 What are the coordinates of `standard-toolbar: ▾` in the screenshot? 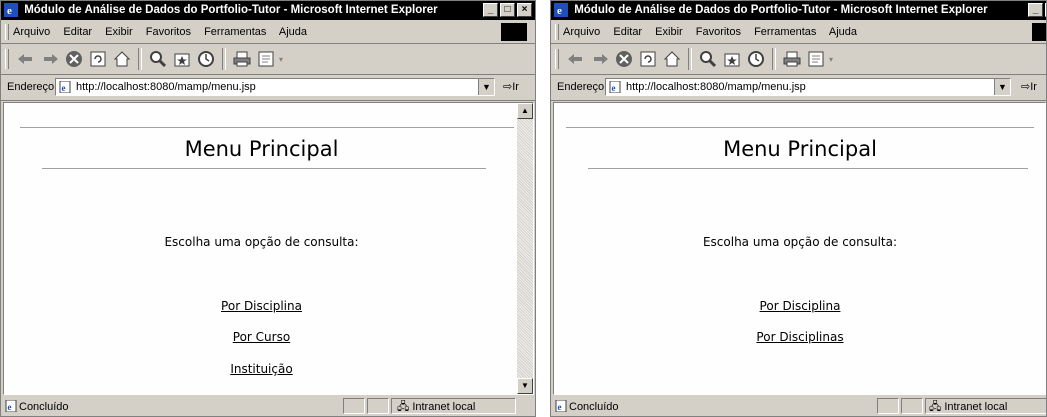 It's located at (798, 59).